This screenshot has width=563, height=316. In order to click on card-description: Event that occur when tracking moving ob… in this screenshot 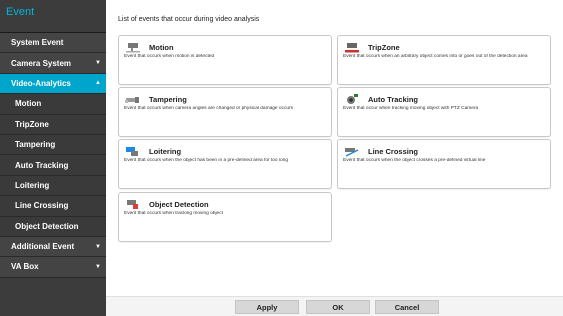, I will do `click(411, 108)`.